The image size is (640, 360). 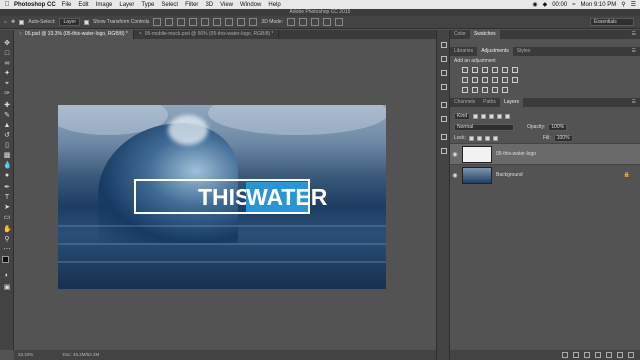 I want to click on properties-icon, so click(x=444, y=59).